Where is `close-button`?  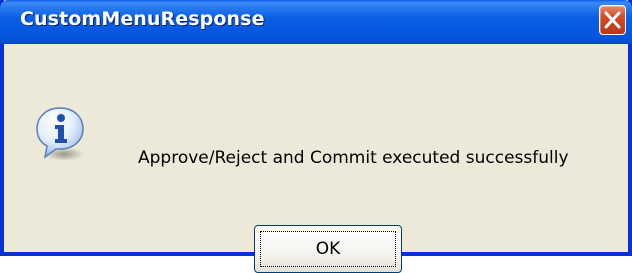
close-button is located at coordinates (612, 20).